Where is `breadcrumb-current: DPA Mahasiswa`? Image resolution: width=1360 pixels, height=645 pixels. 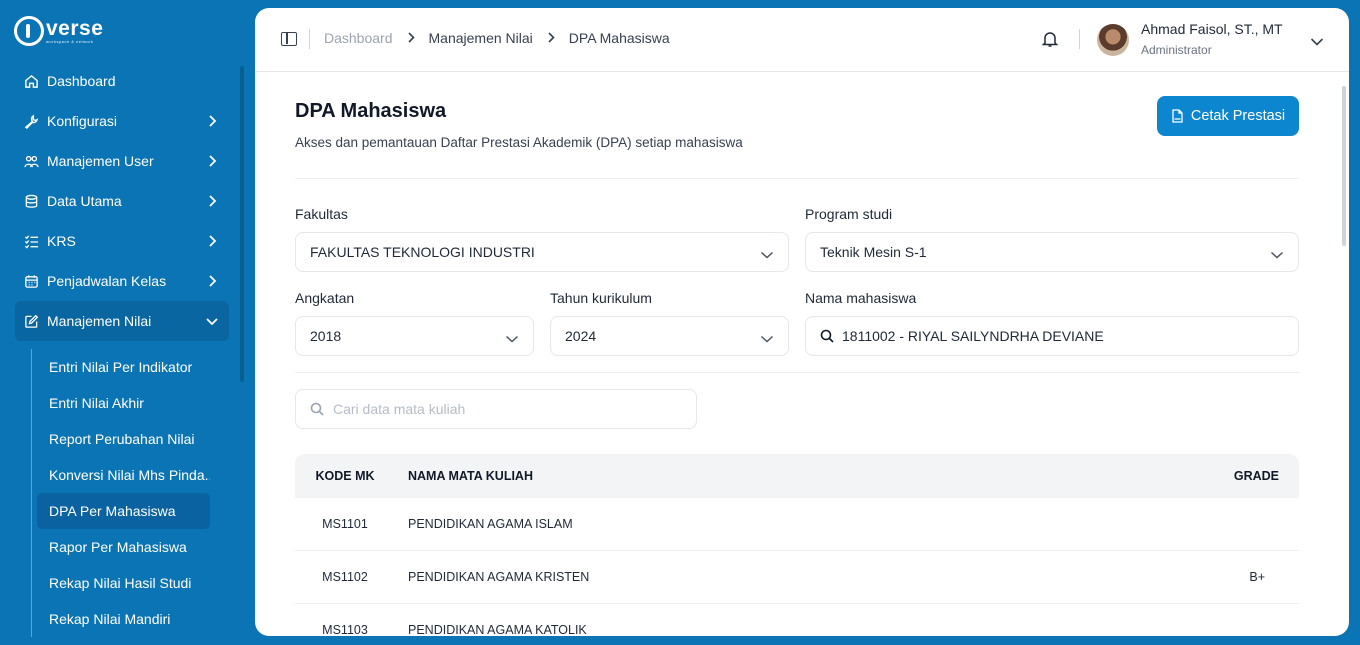
breadcrumb-current: DPA Mahasiswa is located at coordinates (619, 38).